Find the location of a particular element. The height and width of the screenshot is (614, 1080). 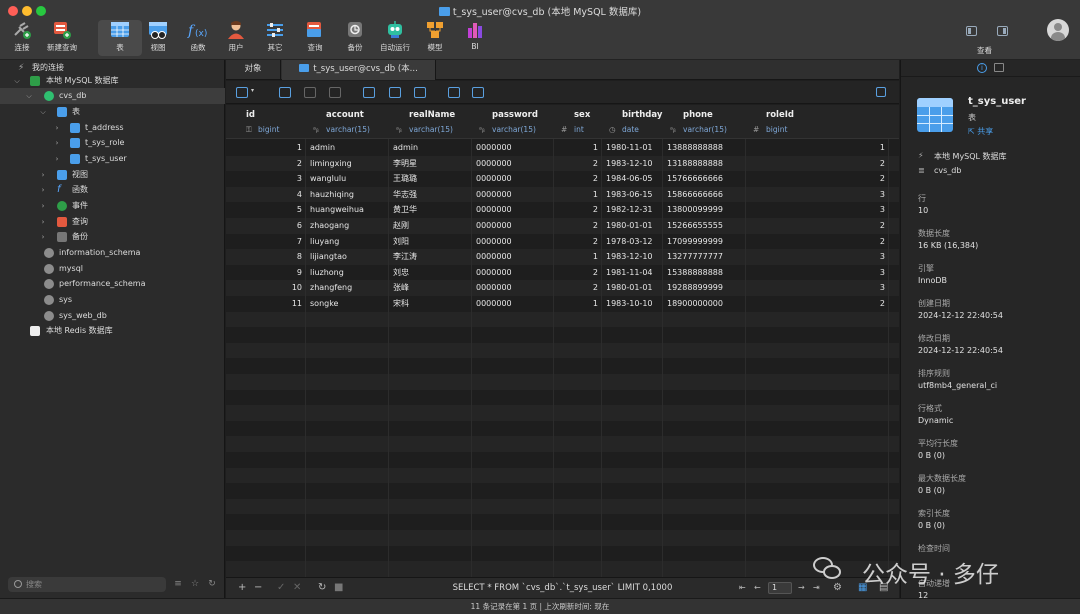

cell-account: lijiangtao is located at coordinates (348, 257).